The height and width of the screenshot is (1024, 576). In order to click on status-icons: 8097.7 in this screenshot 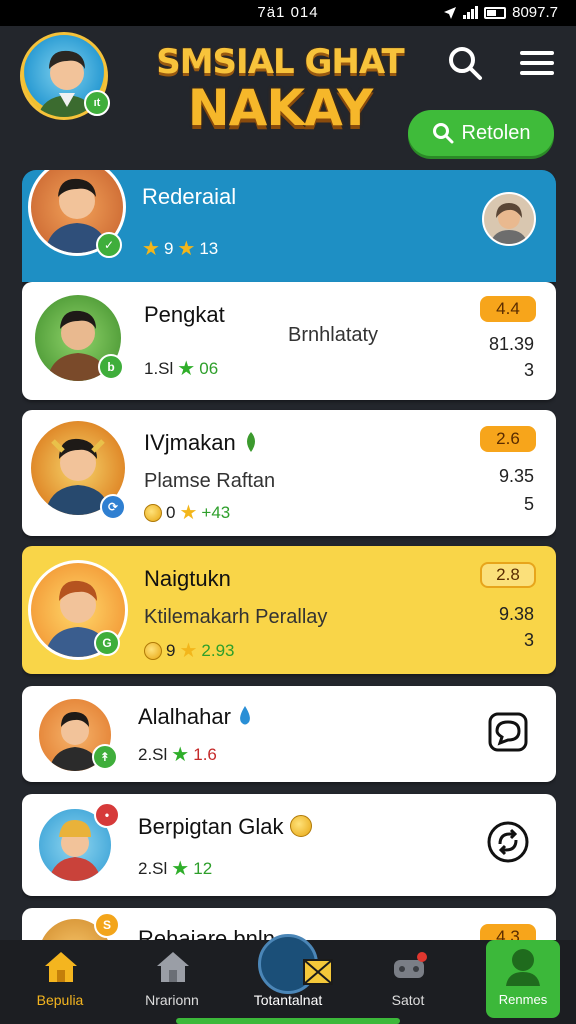, I will do `click(500, 12)`.